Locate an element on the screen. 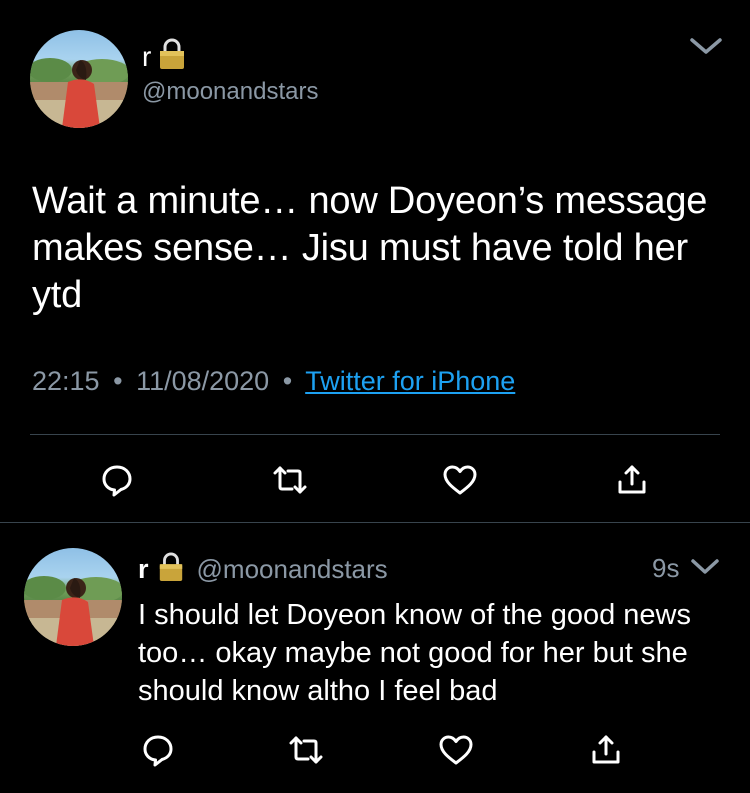 This screenshot has width=750, height=793. tweet-source-link: Twitter for iPhone is located at coordinates (410, 381).